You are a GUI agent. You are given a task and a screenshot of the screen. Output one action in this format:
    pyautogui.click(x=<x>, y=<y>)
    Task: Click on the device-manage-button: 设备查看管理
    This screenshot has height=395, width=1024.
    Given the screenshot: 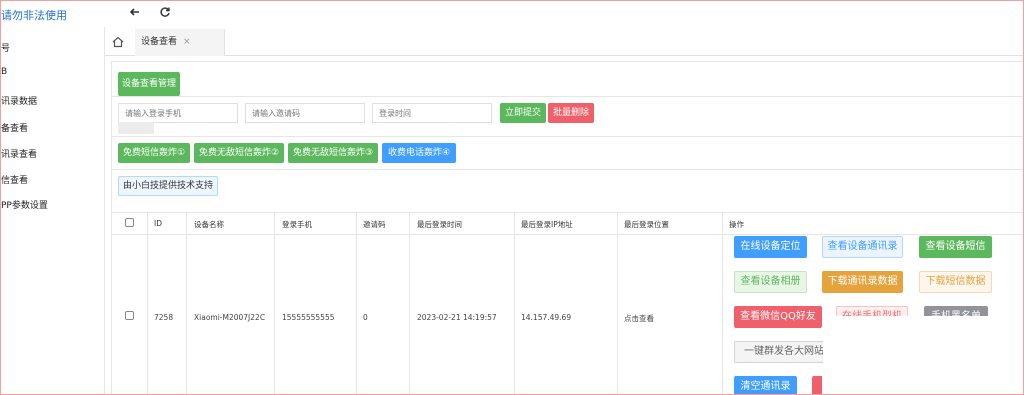 What is the action you would take?
    pyautogui.click(x=149, y=84)
    